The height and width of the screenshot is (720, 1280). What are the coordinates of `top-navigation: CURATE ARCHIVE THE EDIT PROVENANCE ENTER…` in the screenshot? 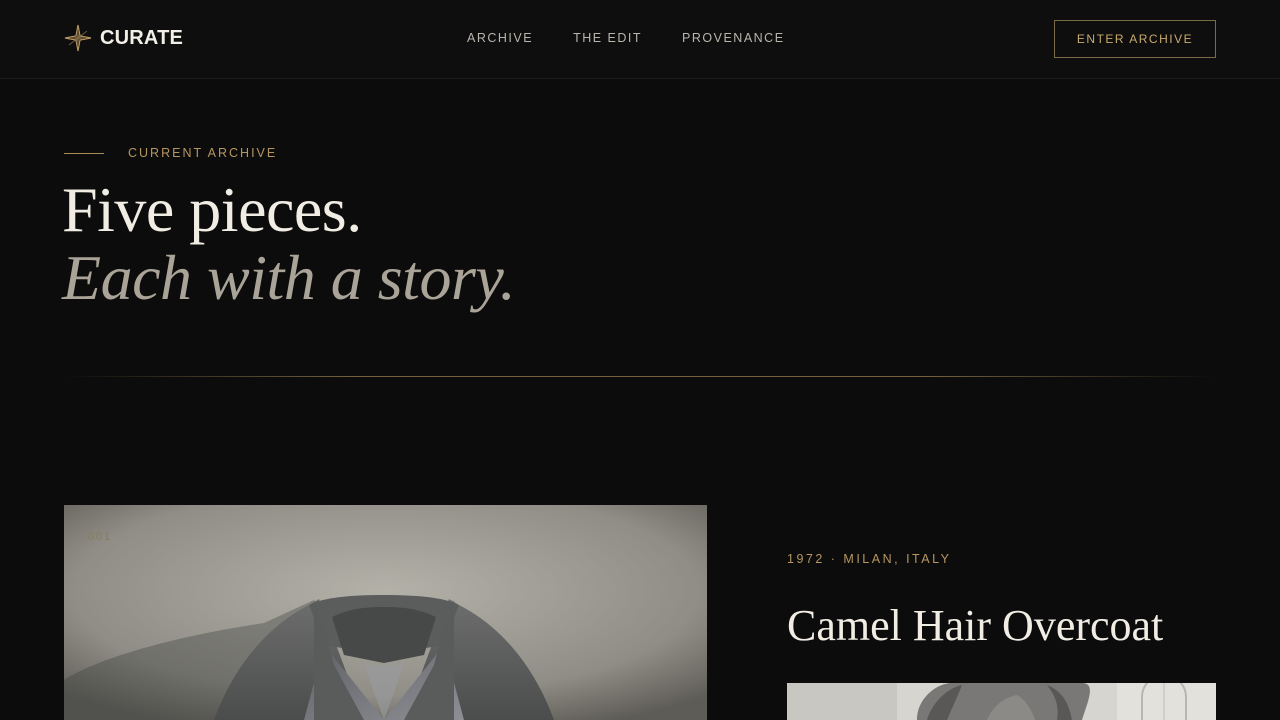 It's located at (640, 39).